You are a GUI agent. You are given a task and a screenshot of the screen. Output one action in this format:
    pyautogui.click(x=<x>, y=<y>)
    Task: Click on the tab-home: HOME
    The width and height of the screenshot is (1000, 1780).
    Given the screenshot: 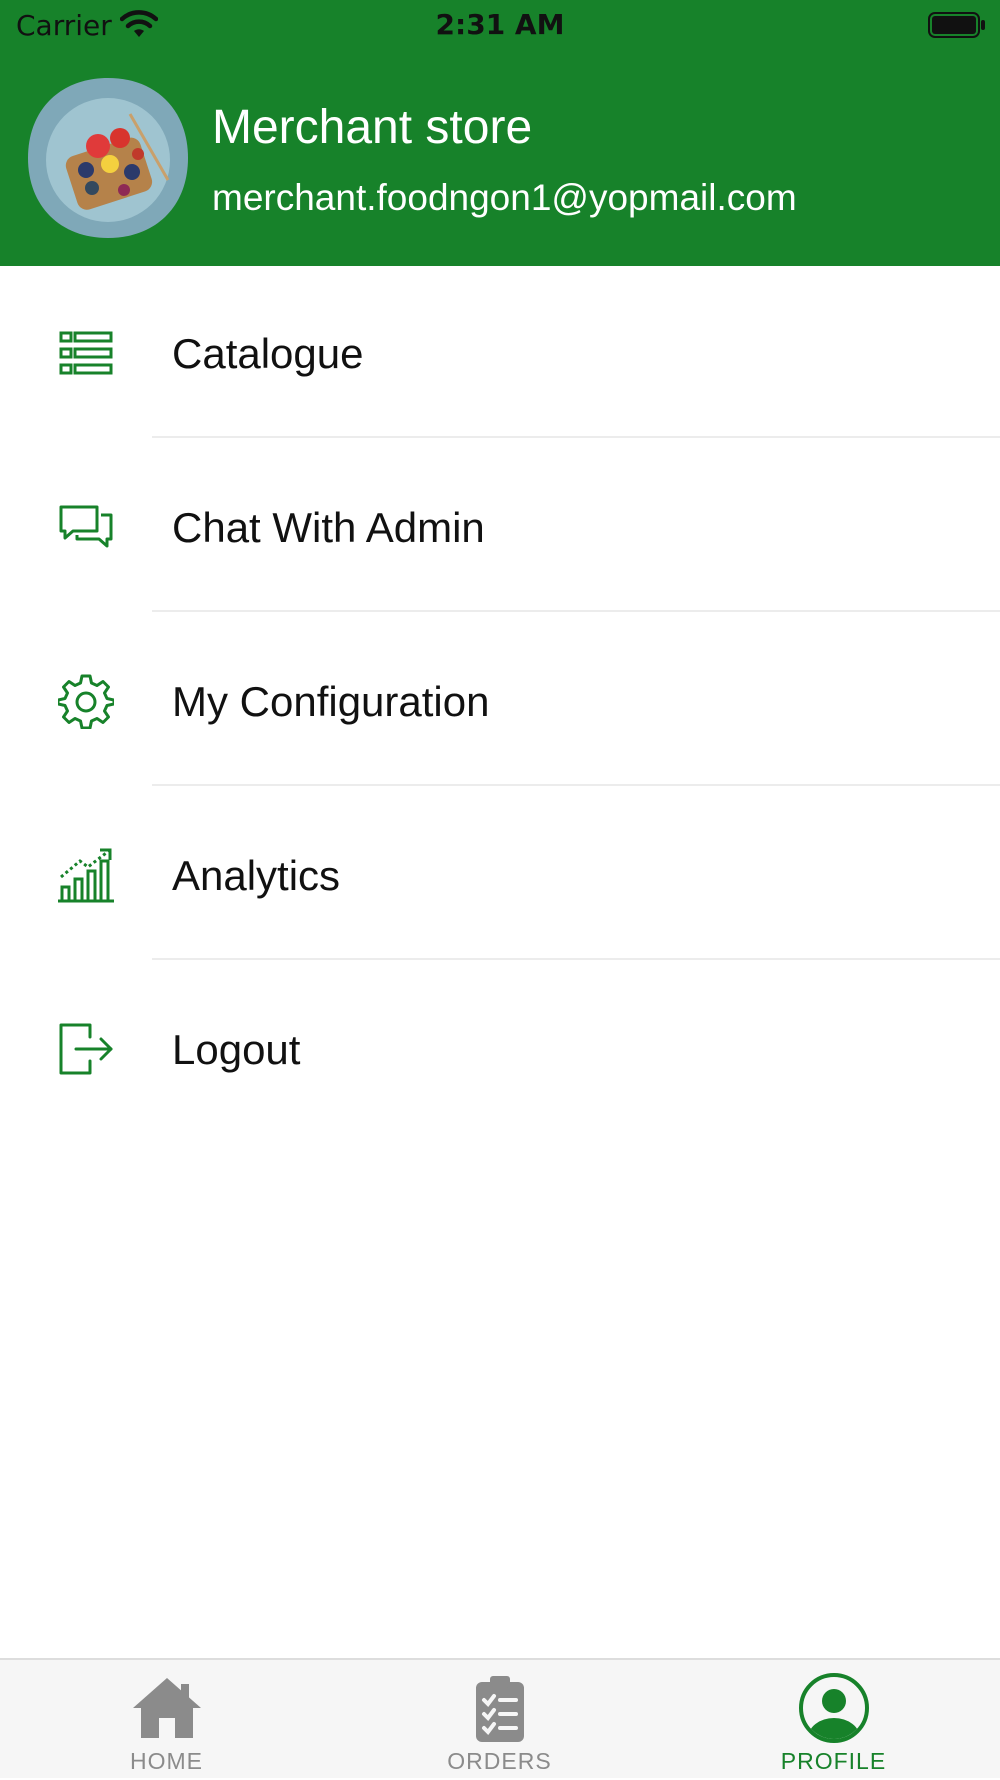 What is the action you would take?
    pyautogui.click(x=166, y=1720)
    